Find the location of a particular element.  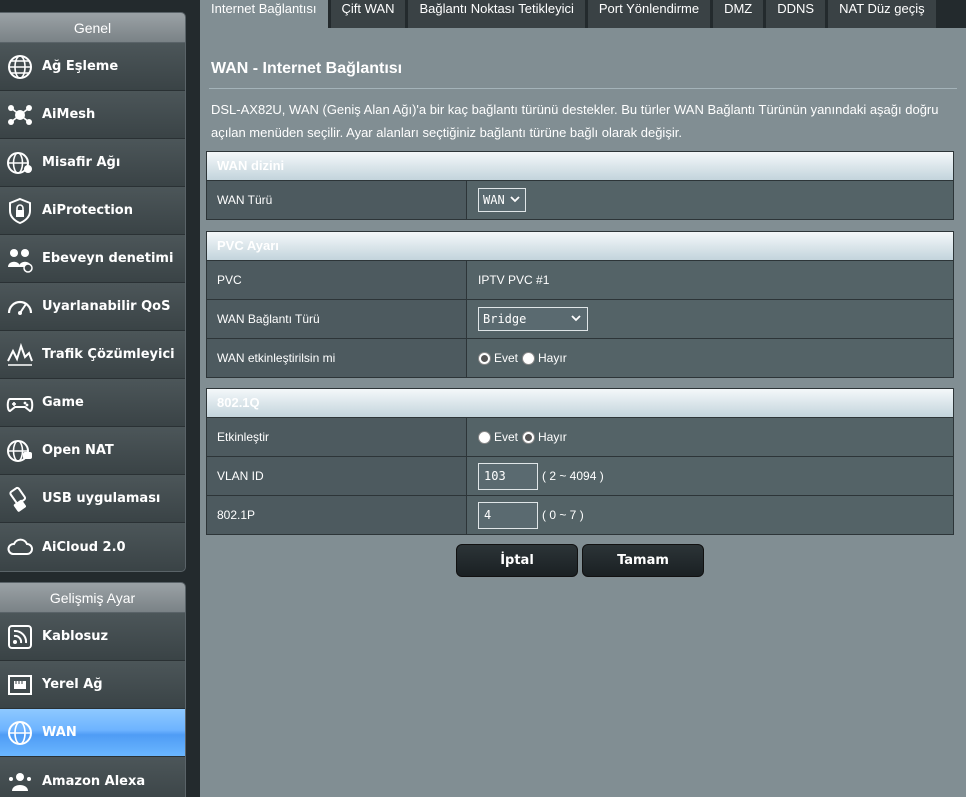

sidebar-item-label: Misafir Ağı is located at coordinates (81, 162).